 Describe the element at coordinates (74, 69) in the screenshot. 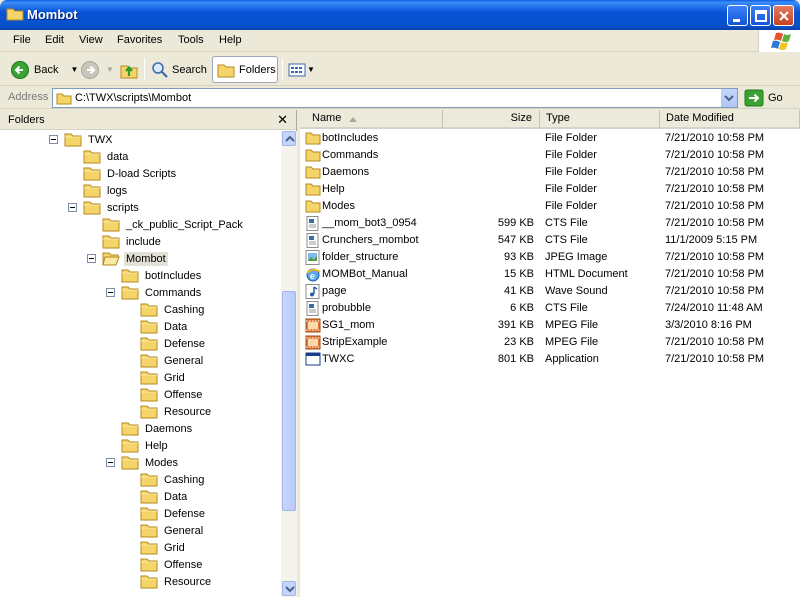

I see `back-dropdown-icon: ▼` at that location.